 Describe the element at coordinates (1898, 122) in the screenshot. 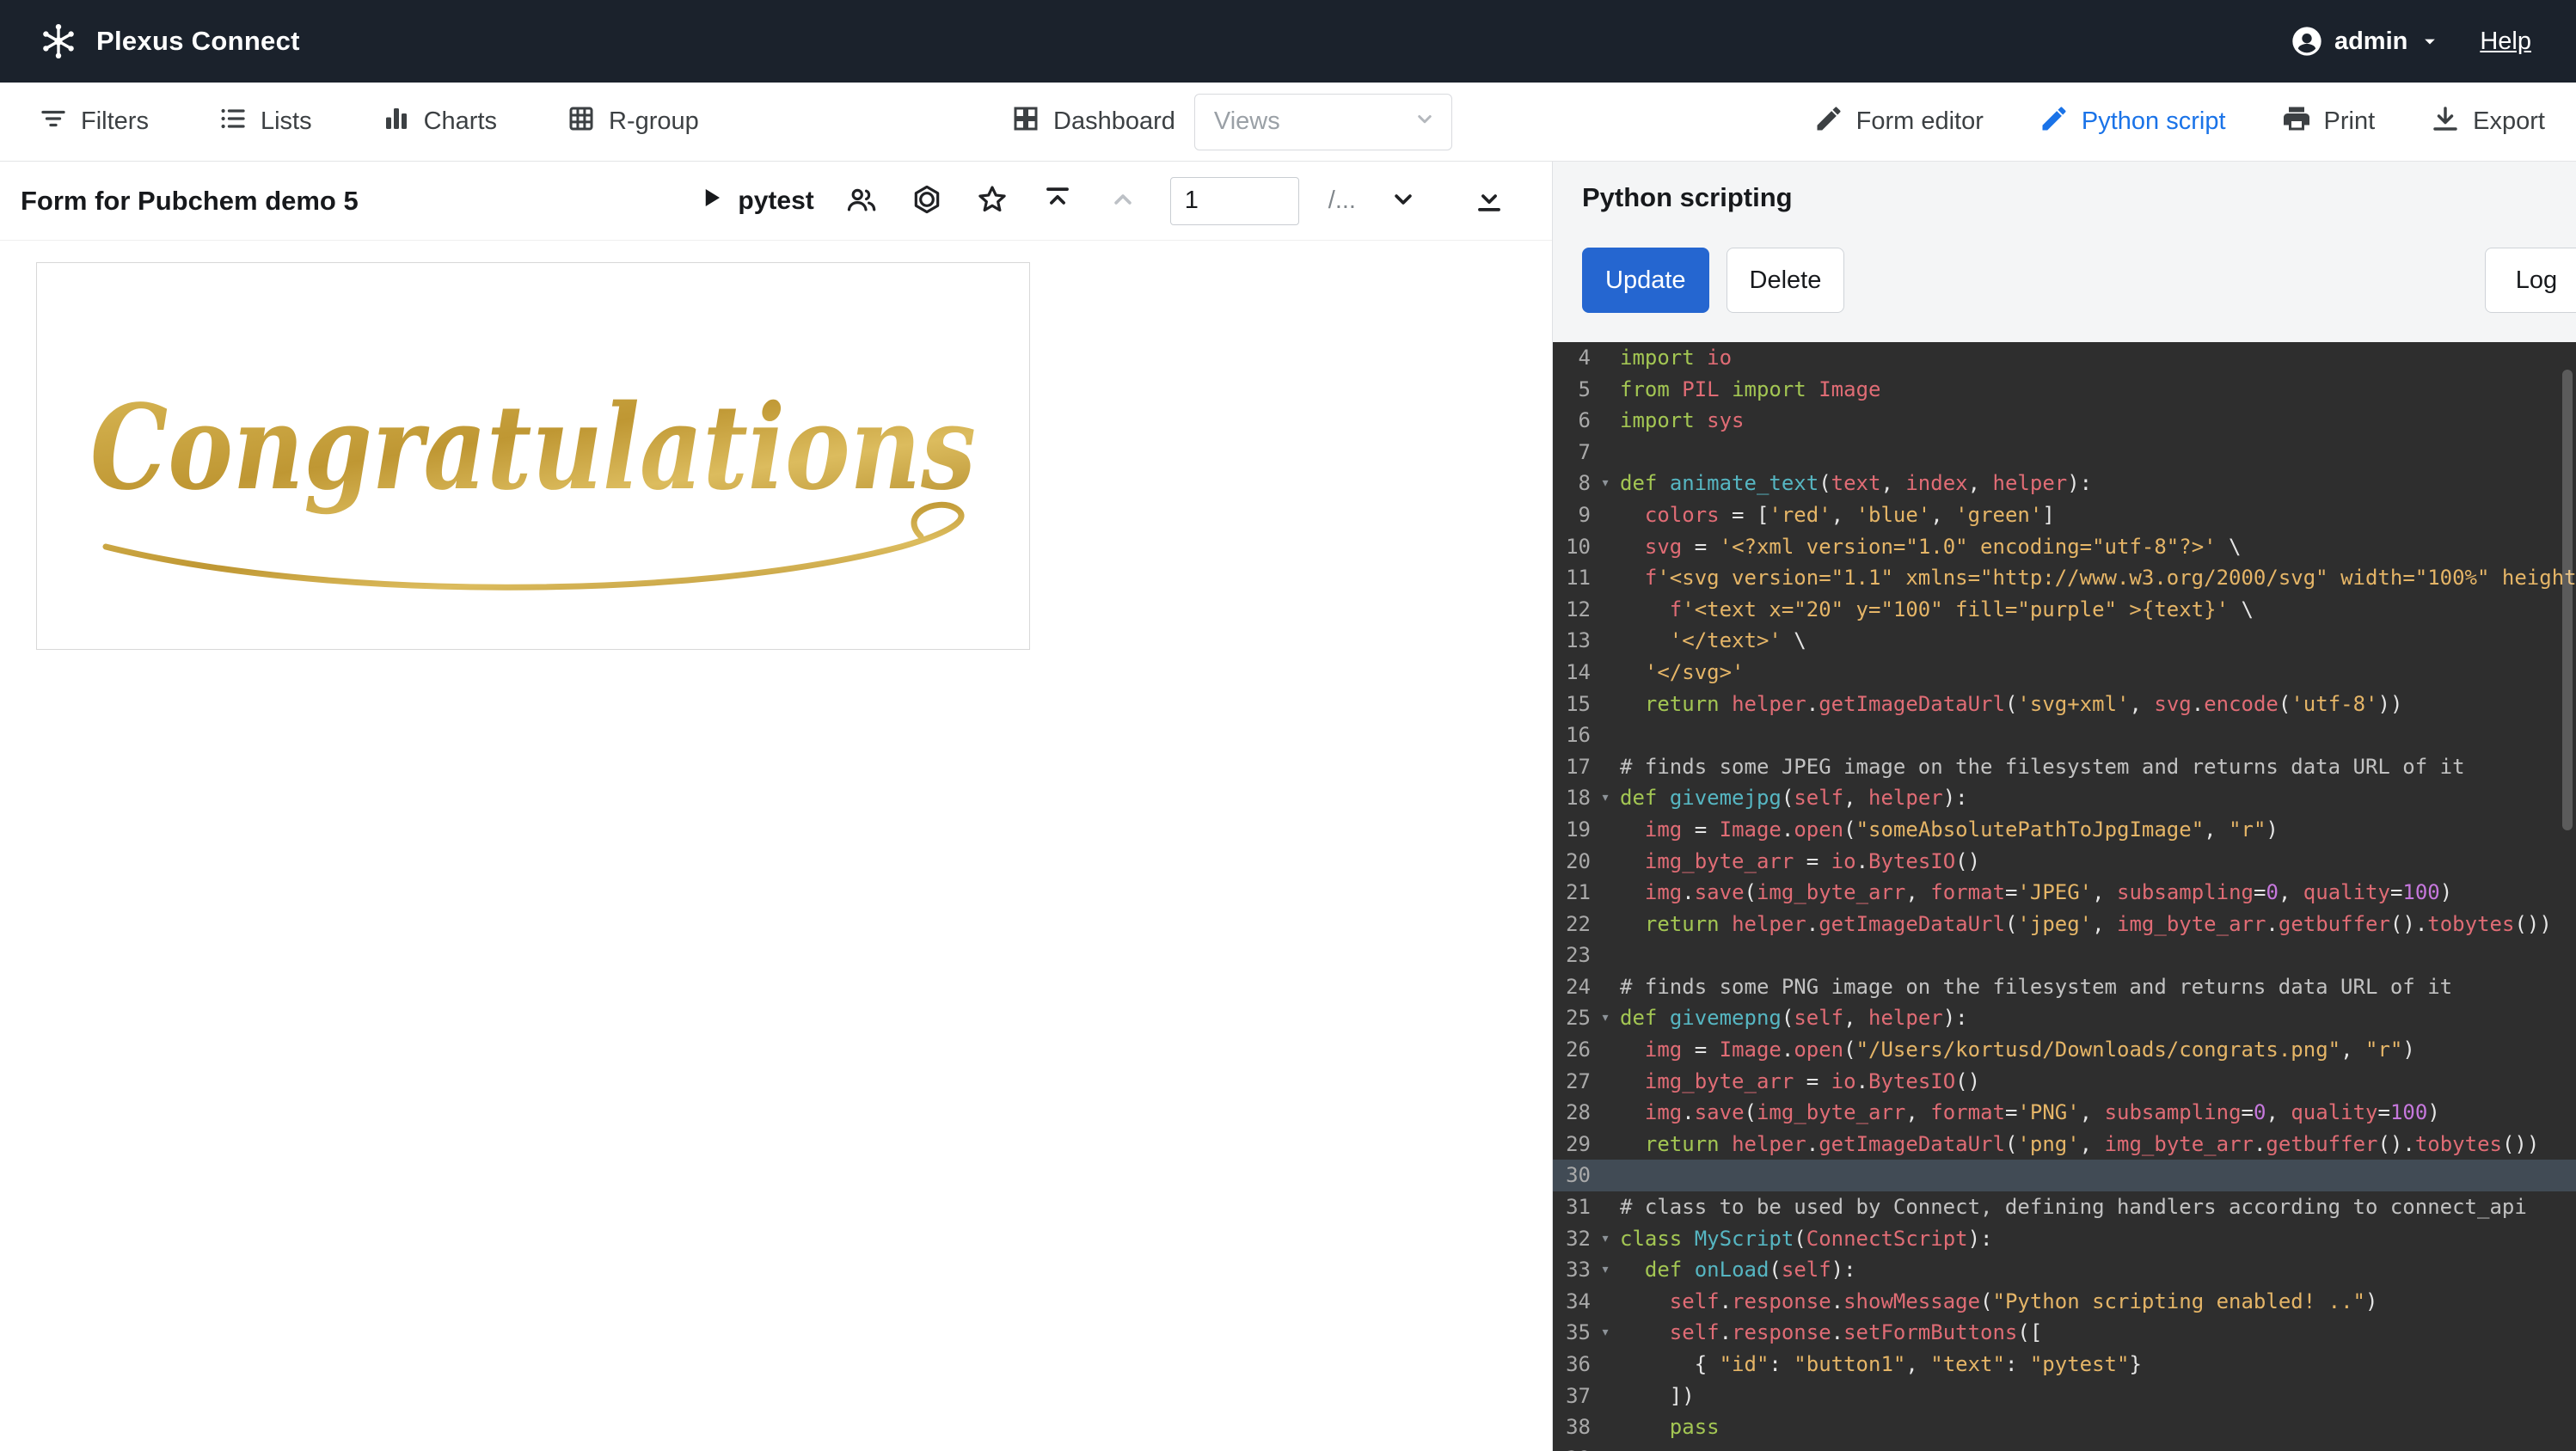

I see `form-editor-button: Form editor` at that location.